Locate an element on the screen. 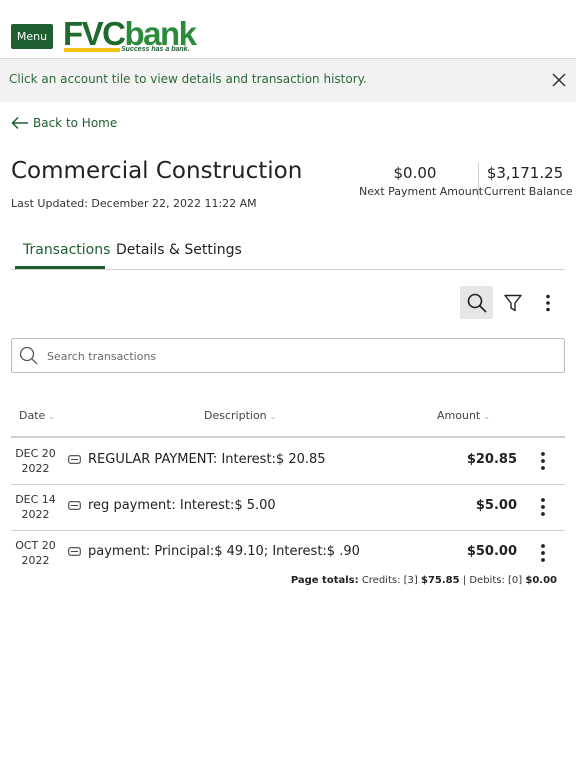 This screenshot has width=576, height=768. column-header-description-label: Description is located at coordinates (235, 415).